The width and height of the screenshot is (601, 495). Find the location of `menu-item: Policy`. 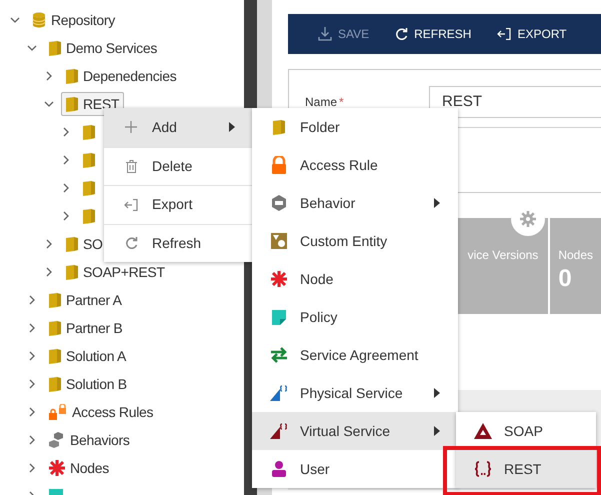

menu-item: Policy is located at coordinates (355, 317).